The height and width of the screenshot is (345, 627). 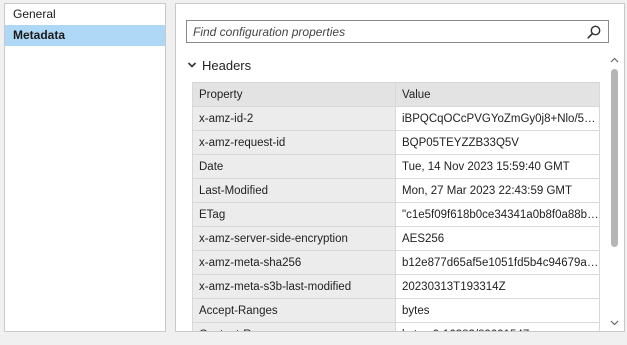 What do you see at coordinates (294, 286) in the screenshot?
I see `property-cell: x-amz-meta-s3b-last-modified` at bounding box center [294, 286].